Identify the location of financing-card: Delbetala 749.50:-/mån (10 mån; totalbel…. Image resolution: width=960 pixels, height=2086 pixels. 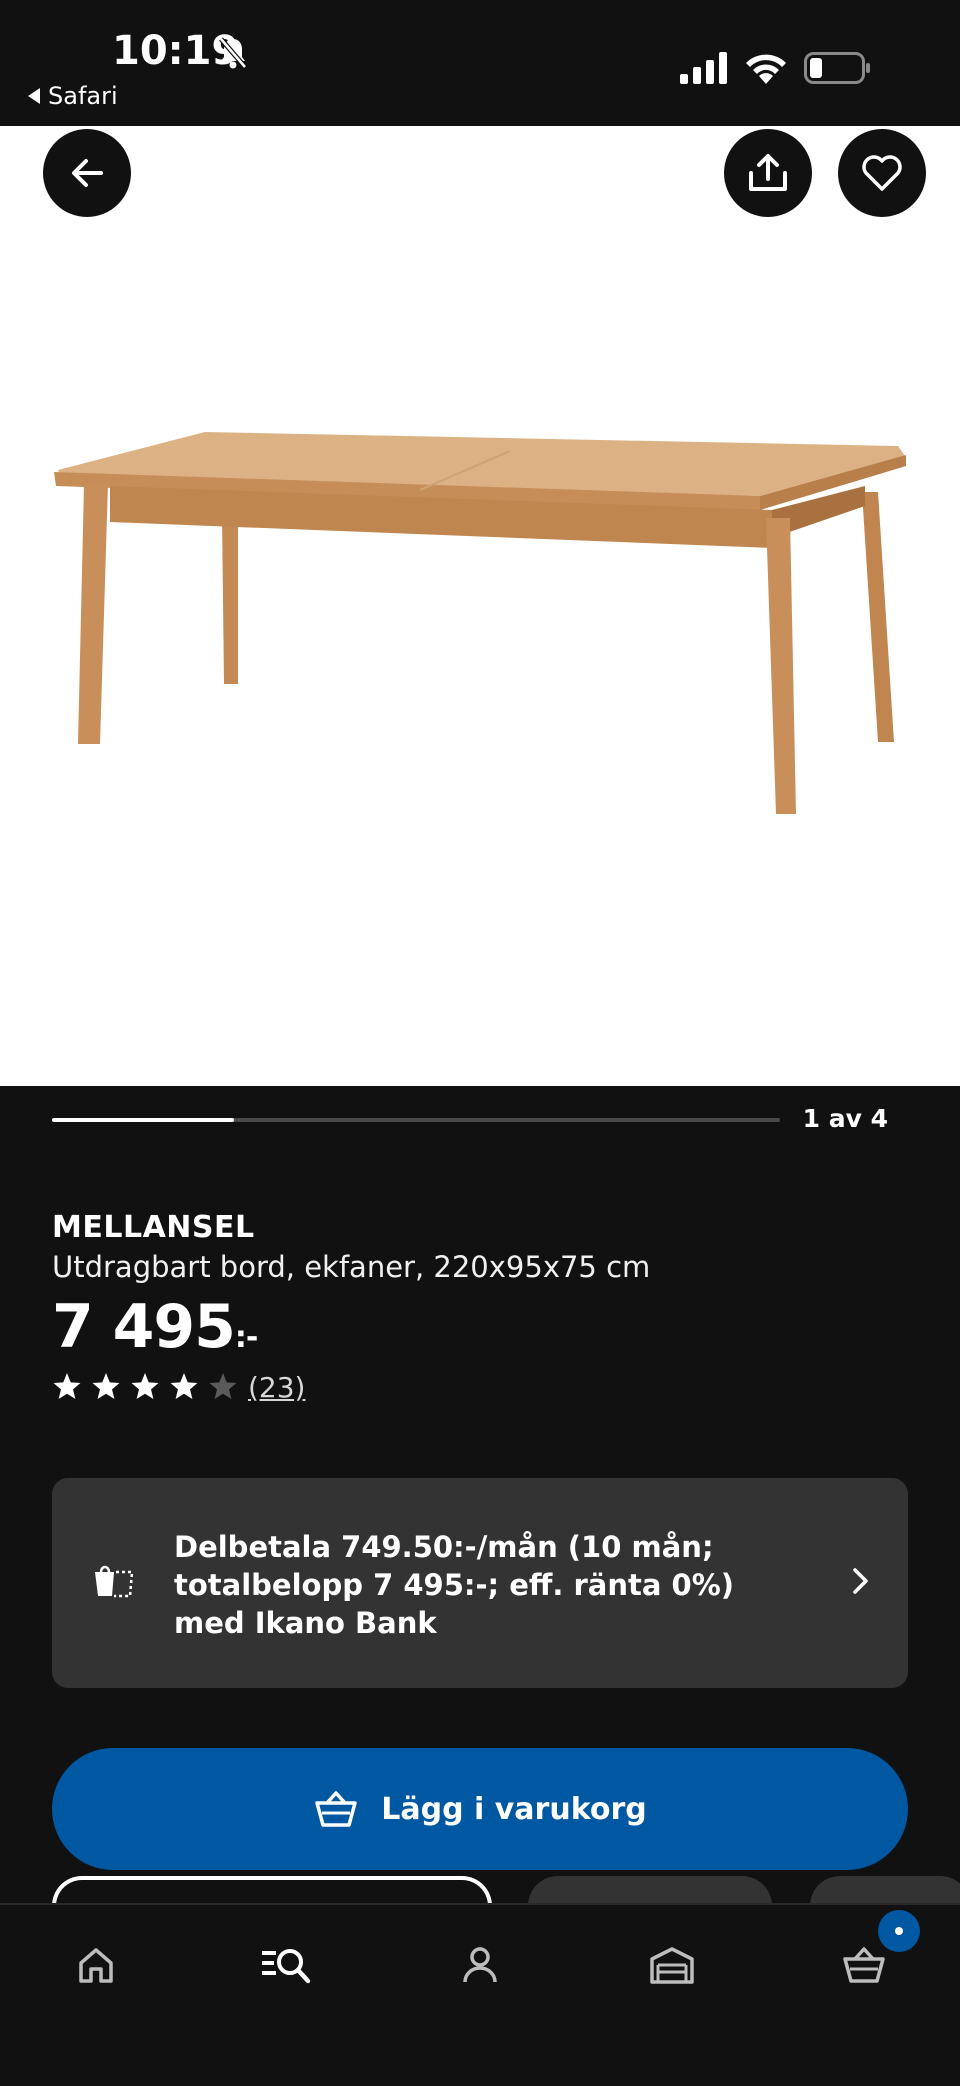
(480, 1583).